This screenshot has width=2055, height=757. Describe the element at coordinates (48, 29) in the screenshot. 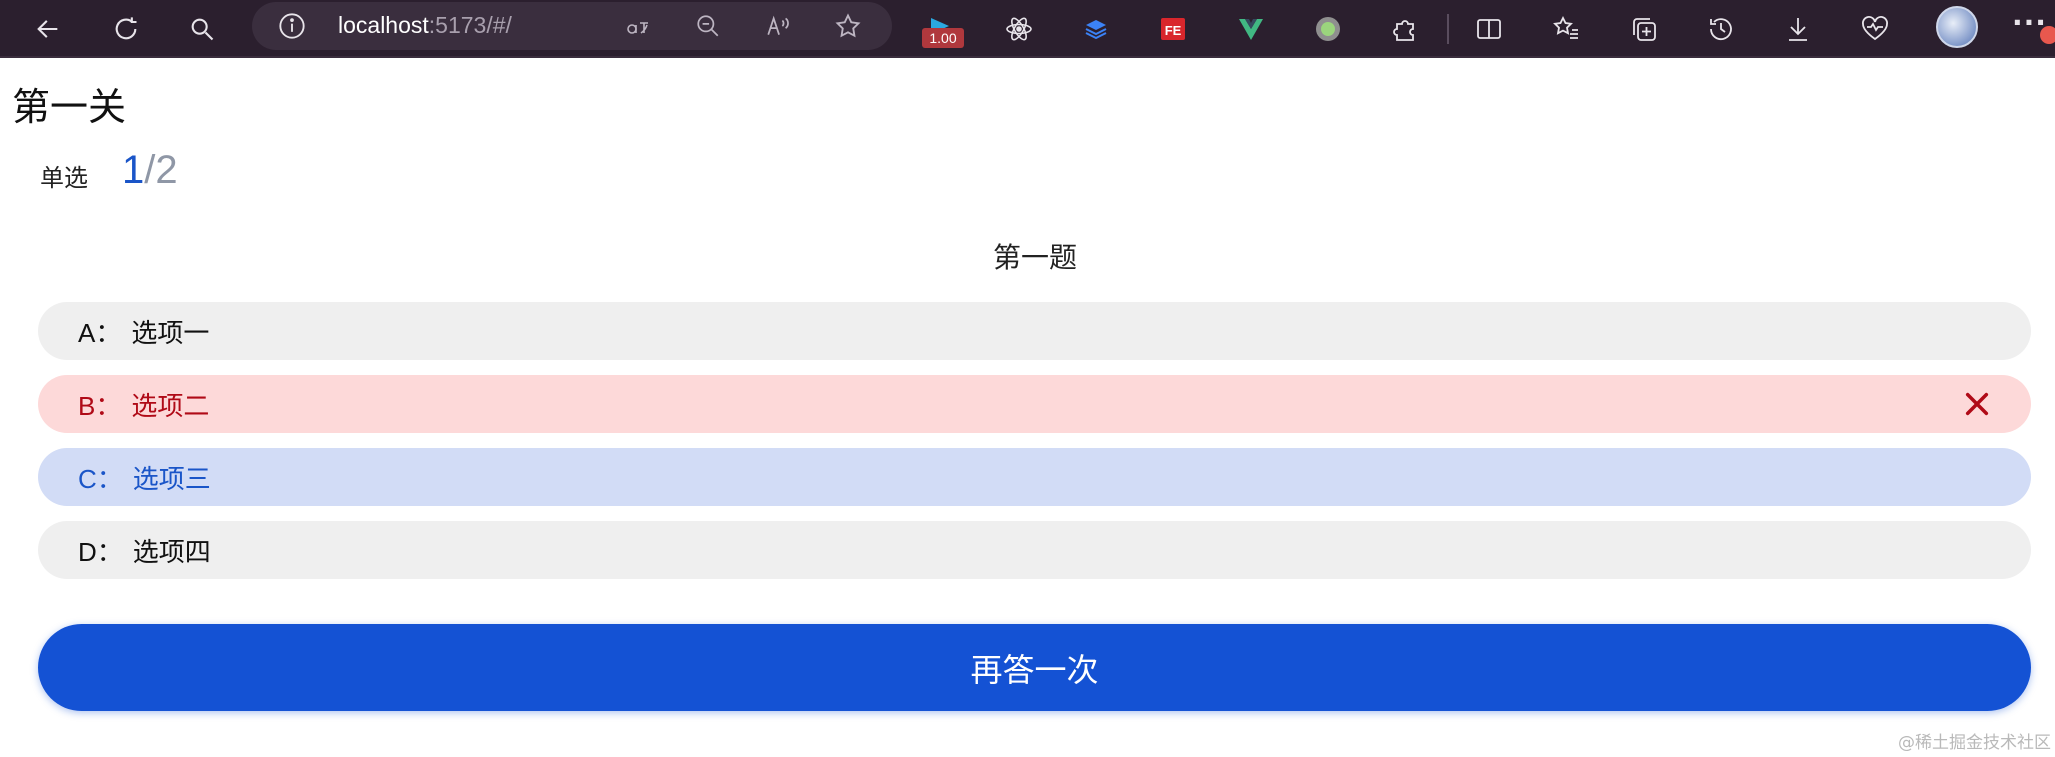

I see `back-icon` at that location.